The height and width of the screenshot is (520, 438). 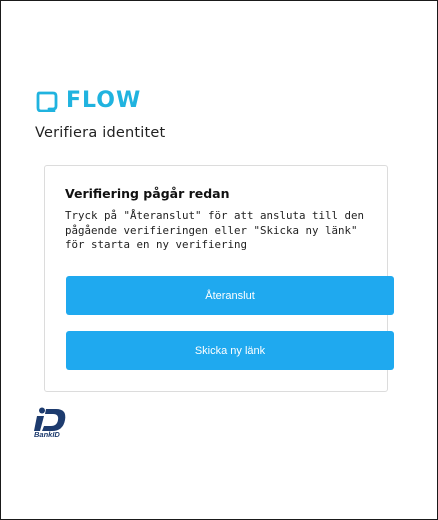 What do you see at coordinates (104, 100) in the screenshot?
I see `brand-wordmark: FLOW` at bounding box center [104, 100].